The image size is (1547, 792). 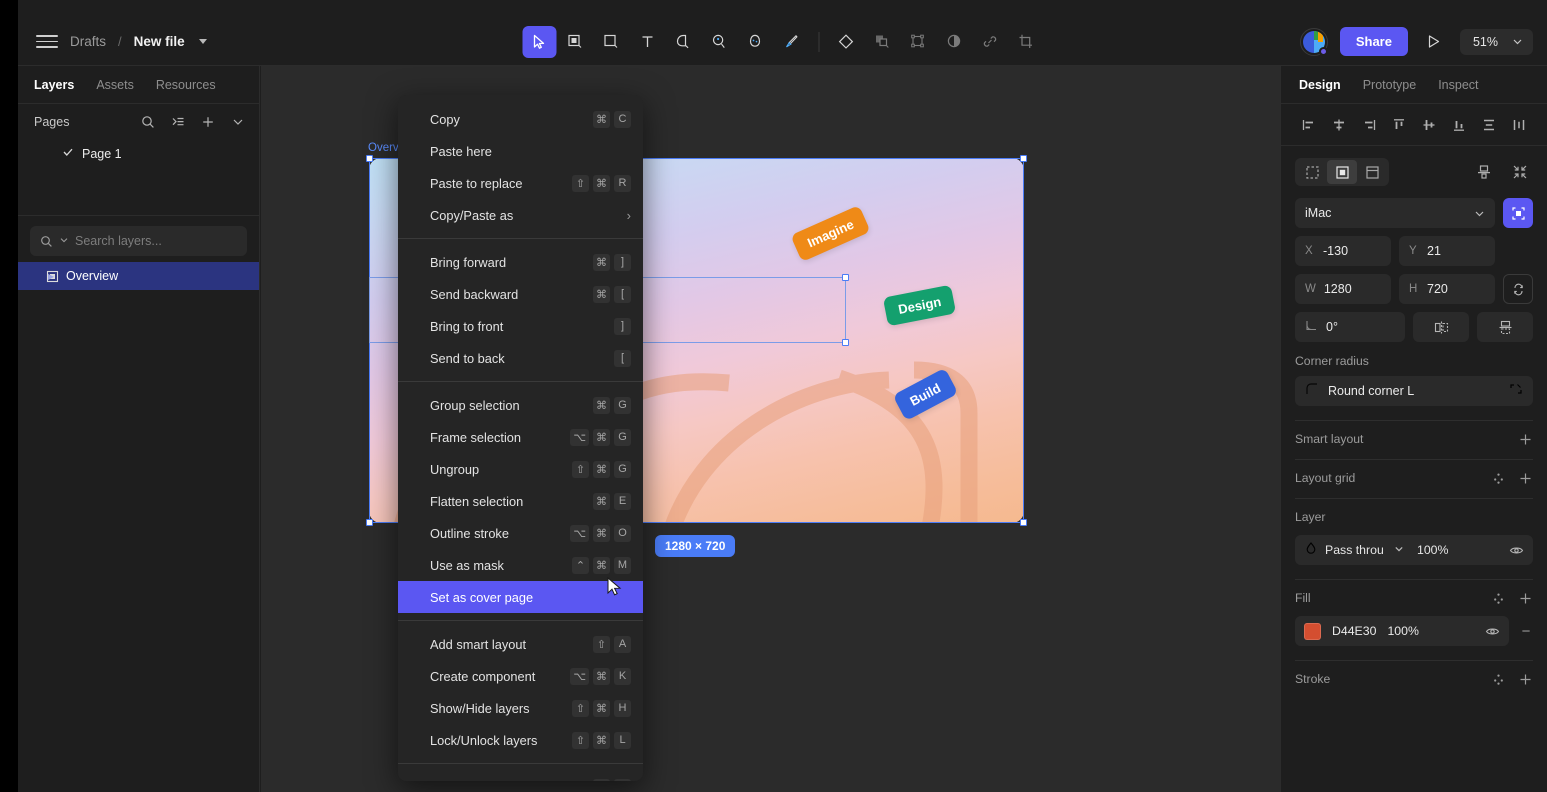 What do you see at coordinates (1484, 172) in the screenshot?
I see `distribute-icon` at bounding box center [1484, 172].